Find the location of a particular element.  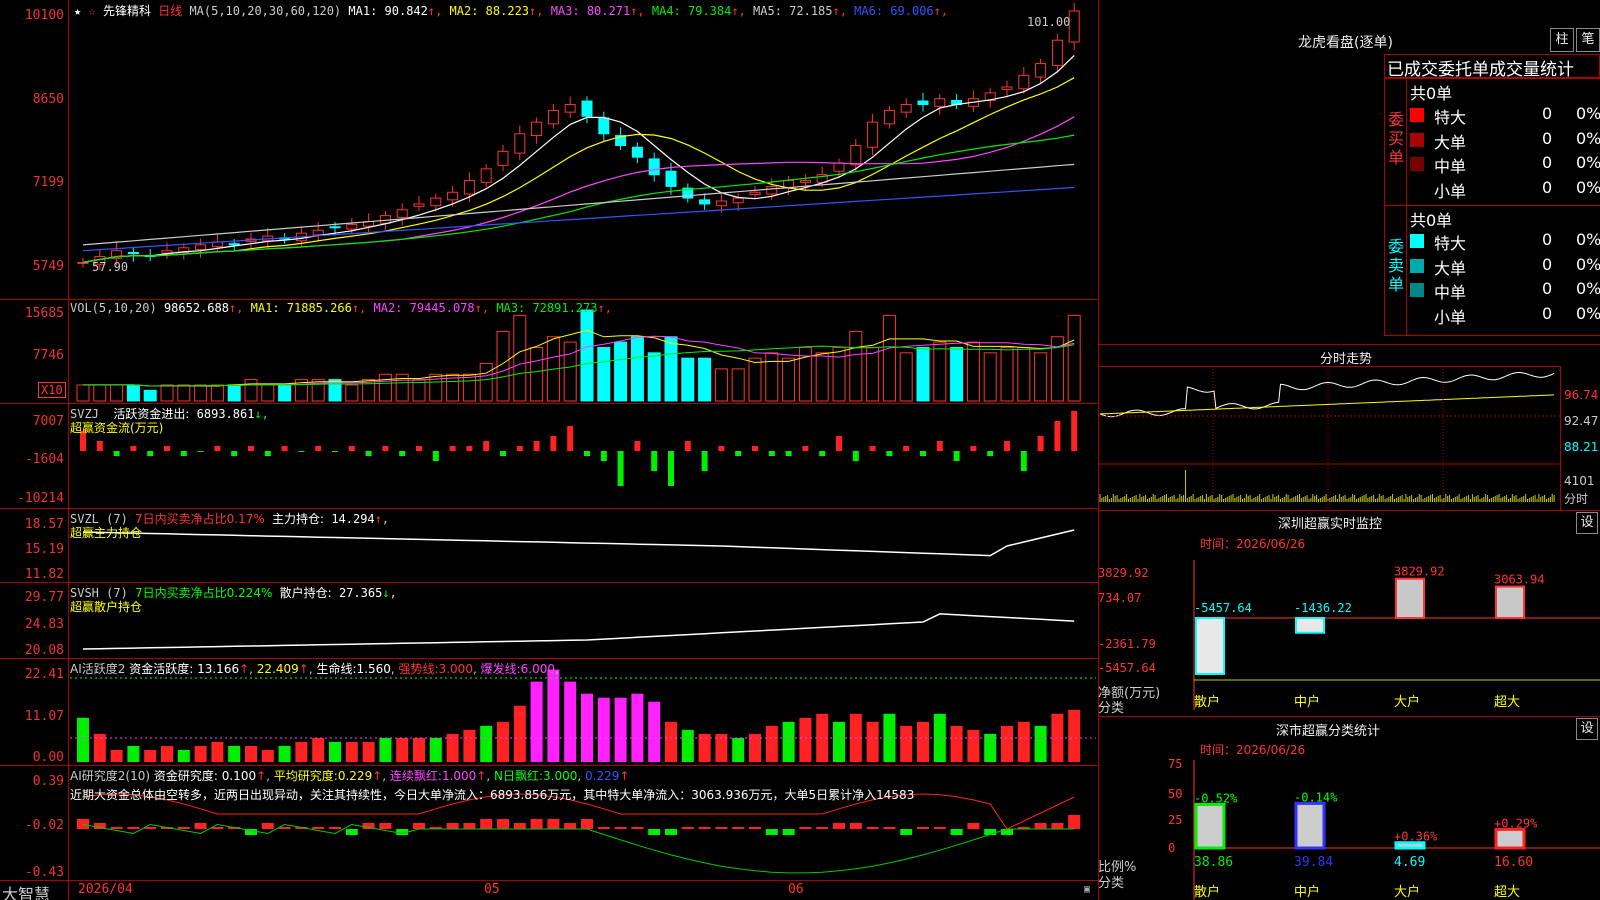

bar-view-button: 柱 is located at coordinates (1562, 40).